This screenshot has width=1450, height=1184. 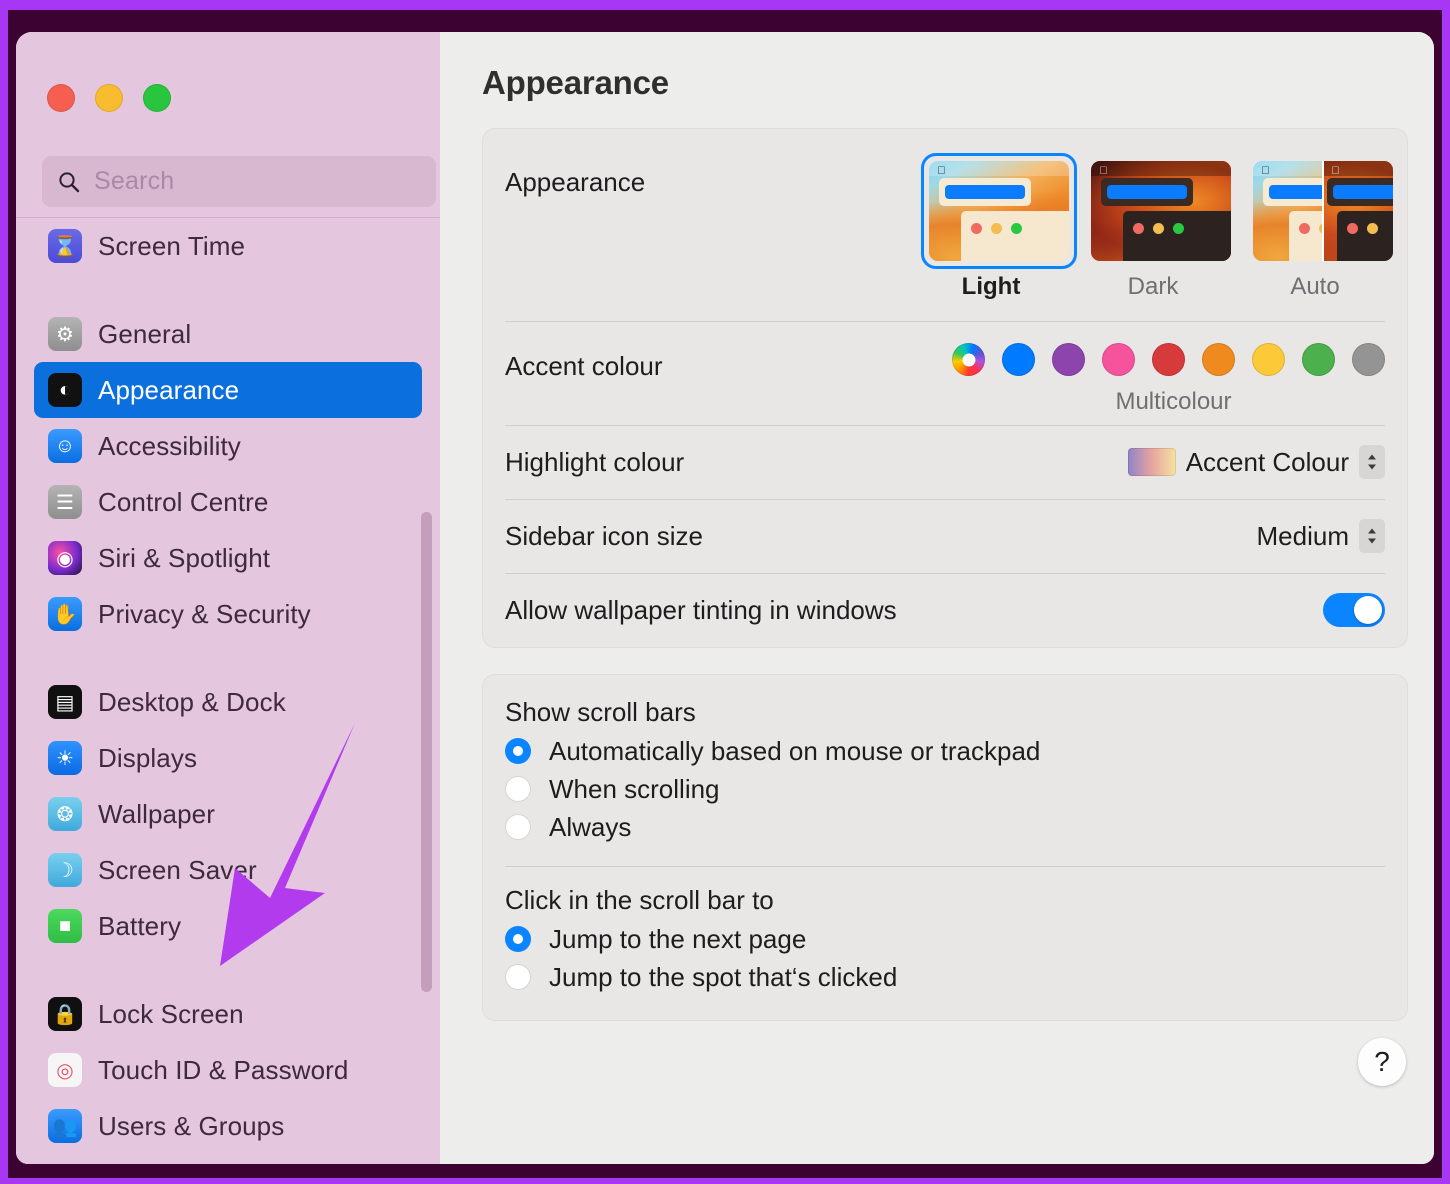 I want to click on search-placeholder: Search, so click(x=134, y=181).